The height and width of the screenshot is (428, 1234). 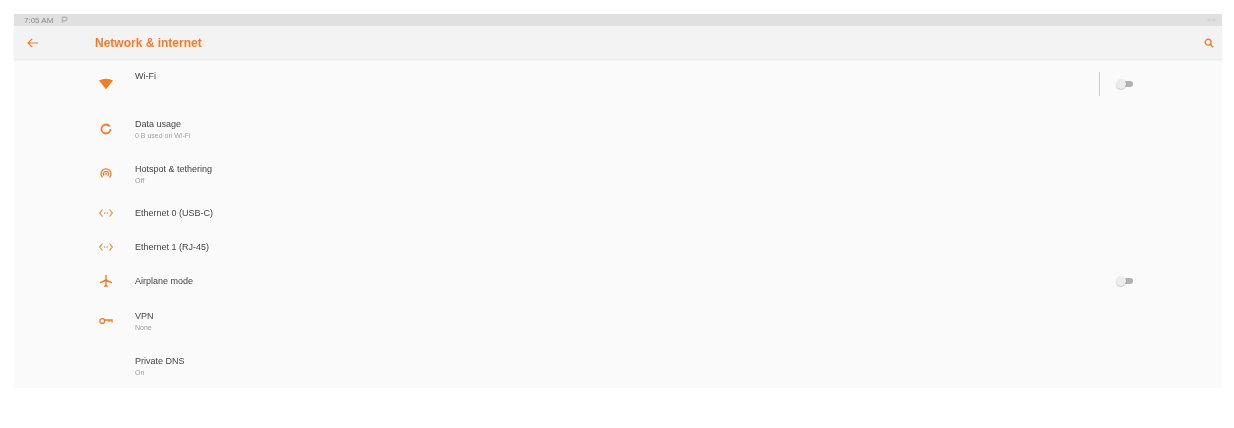 I want to click on item-title: Hotspot & tethering, so click(x=174, y=168).